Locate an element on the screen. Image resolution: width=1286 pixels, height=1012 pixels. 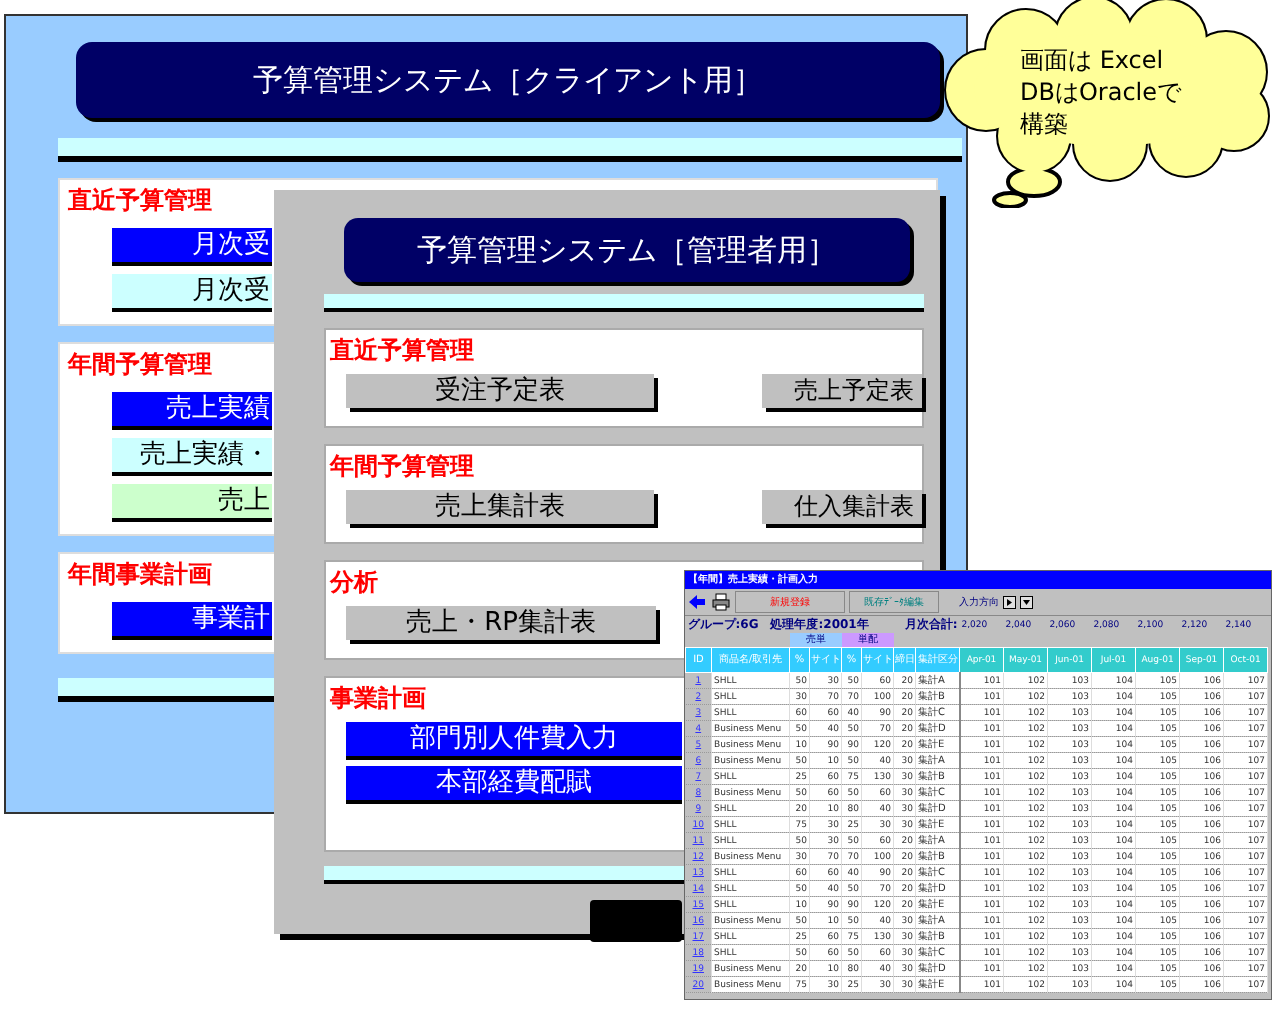
dropdown-icon is located at coordinates (1026, 602).